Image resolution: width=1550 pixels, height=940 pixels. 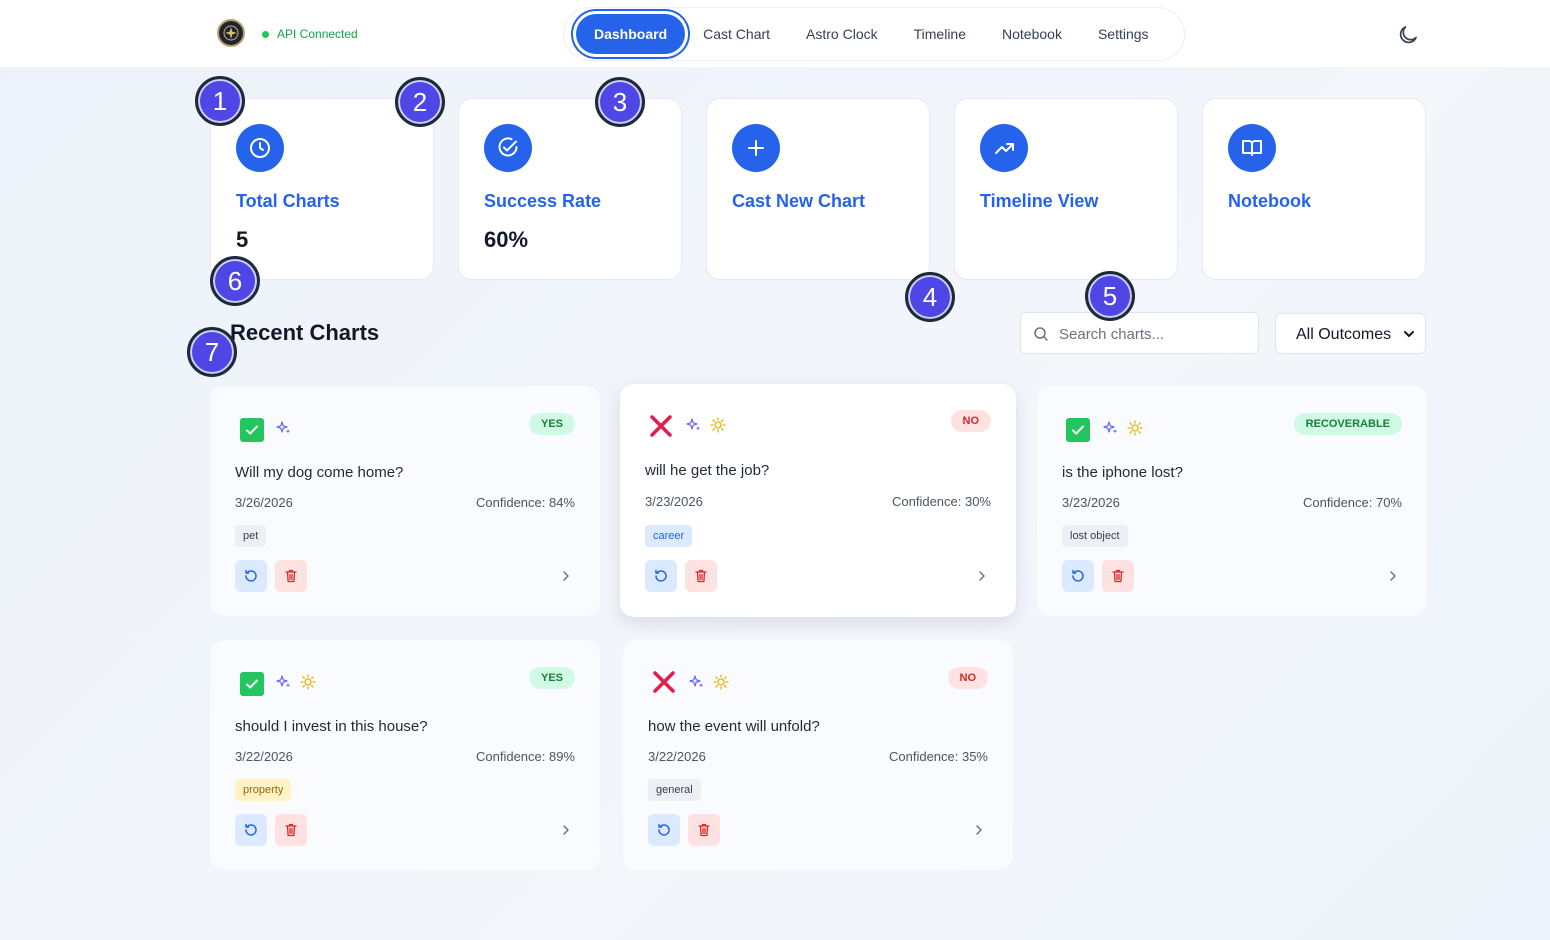 What do you see at coordinates (967, 678) in the screenshot?
I see `outcome-badge: NO` at bounding box center [967, 678].